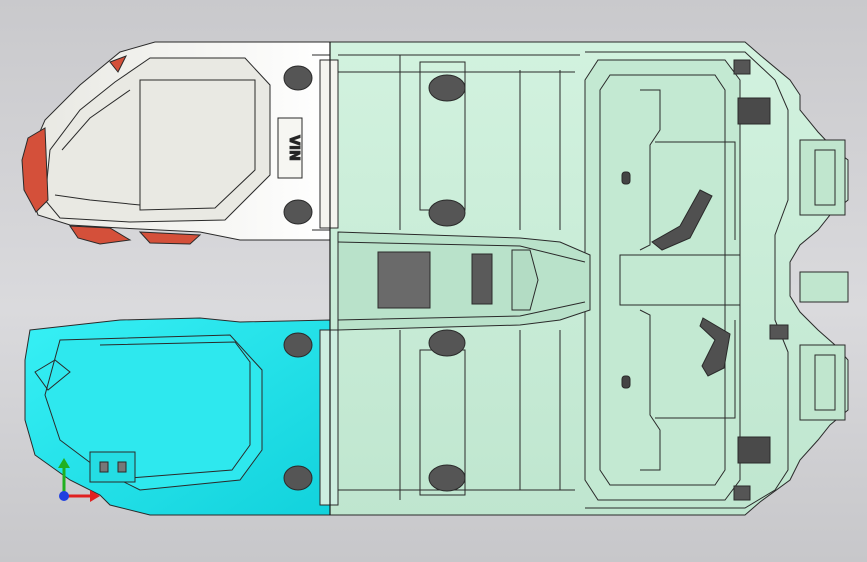  Describe the element at coordinates (181, 416) in the screenshot. I see `front-right-floor-panel` at that location.